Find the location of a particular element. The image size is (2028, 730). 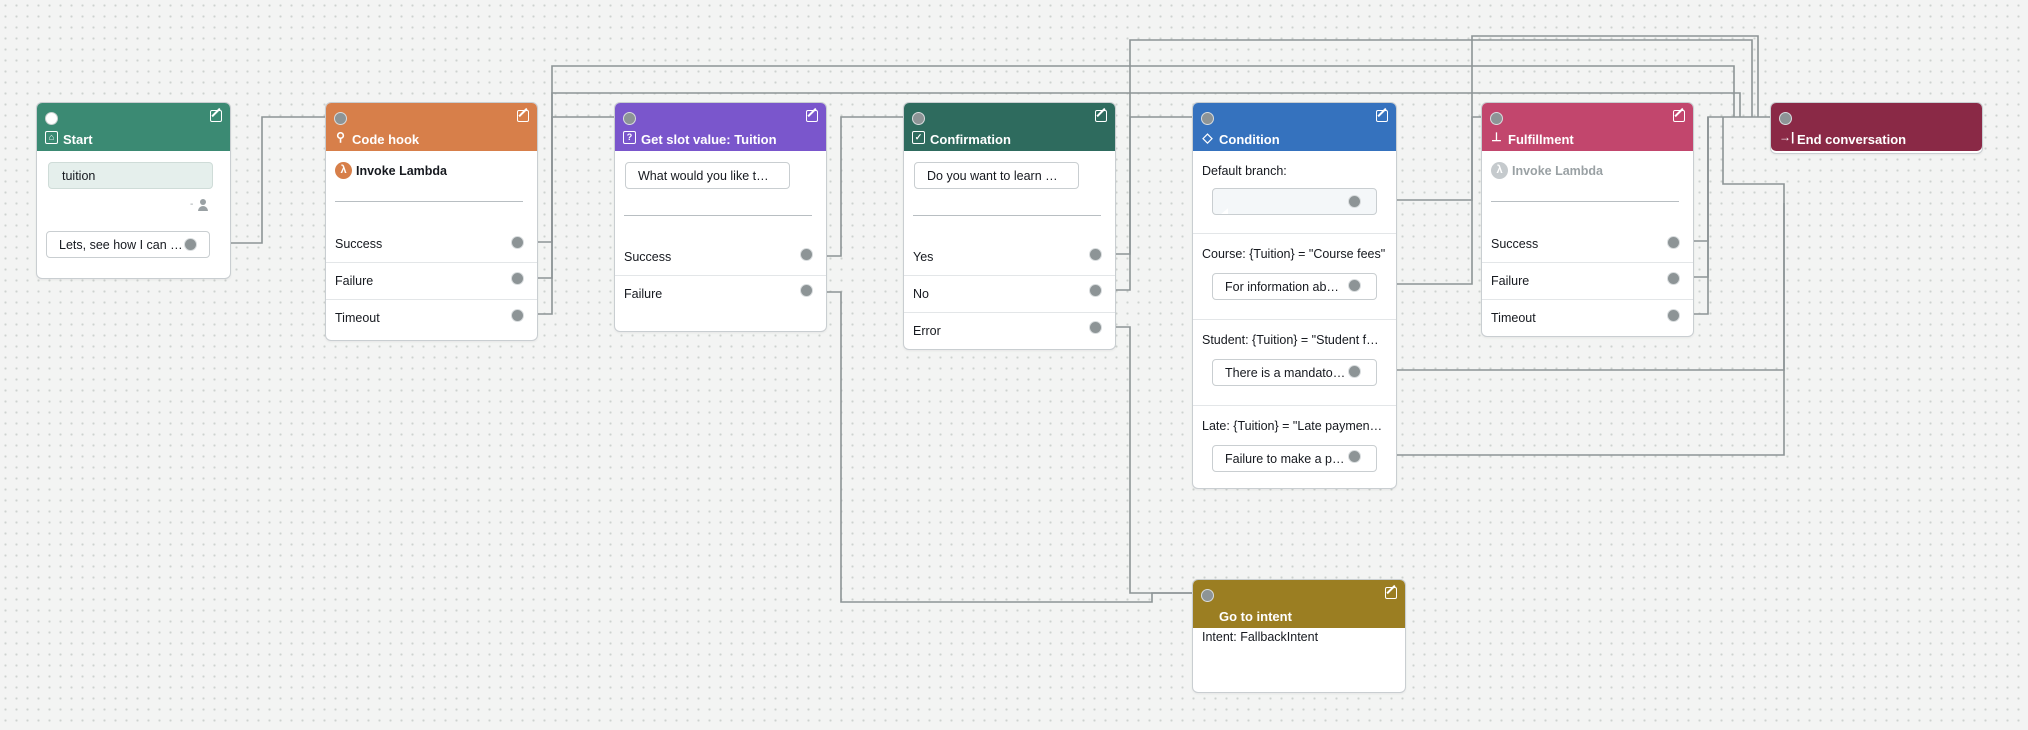

user-icon is located at coordinates (203, 205).